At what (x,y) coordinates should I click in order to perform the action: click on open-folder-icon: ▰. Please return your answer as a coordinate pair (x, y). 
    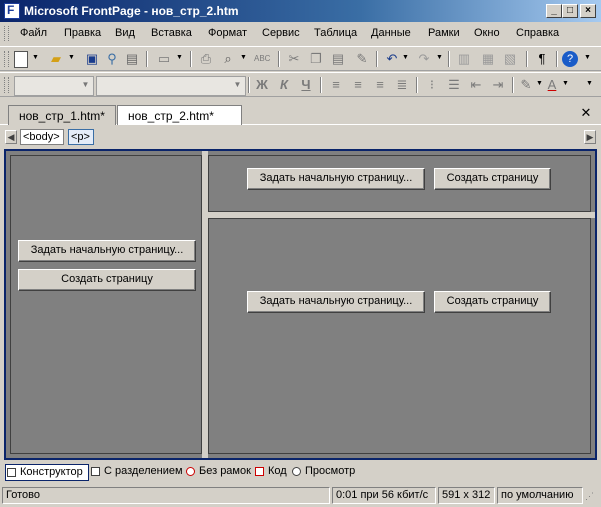
    Looking at the image, I should click on (56, 59).